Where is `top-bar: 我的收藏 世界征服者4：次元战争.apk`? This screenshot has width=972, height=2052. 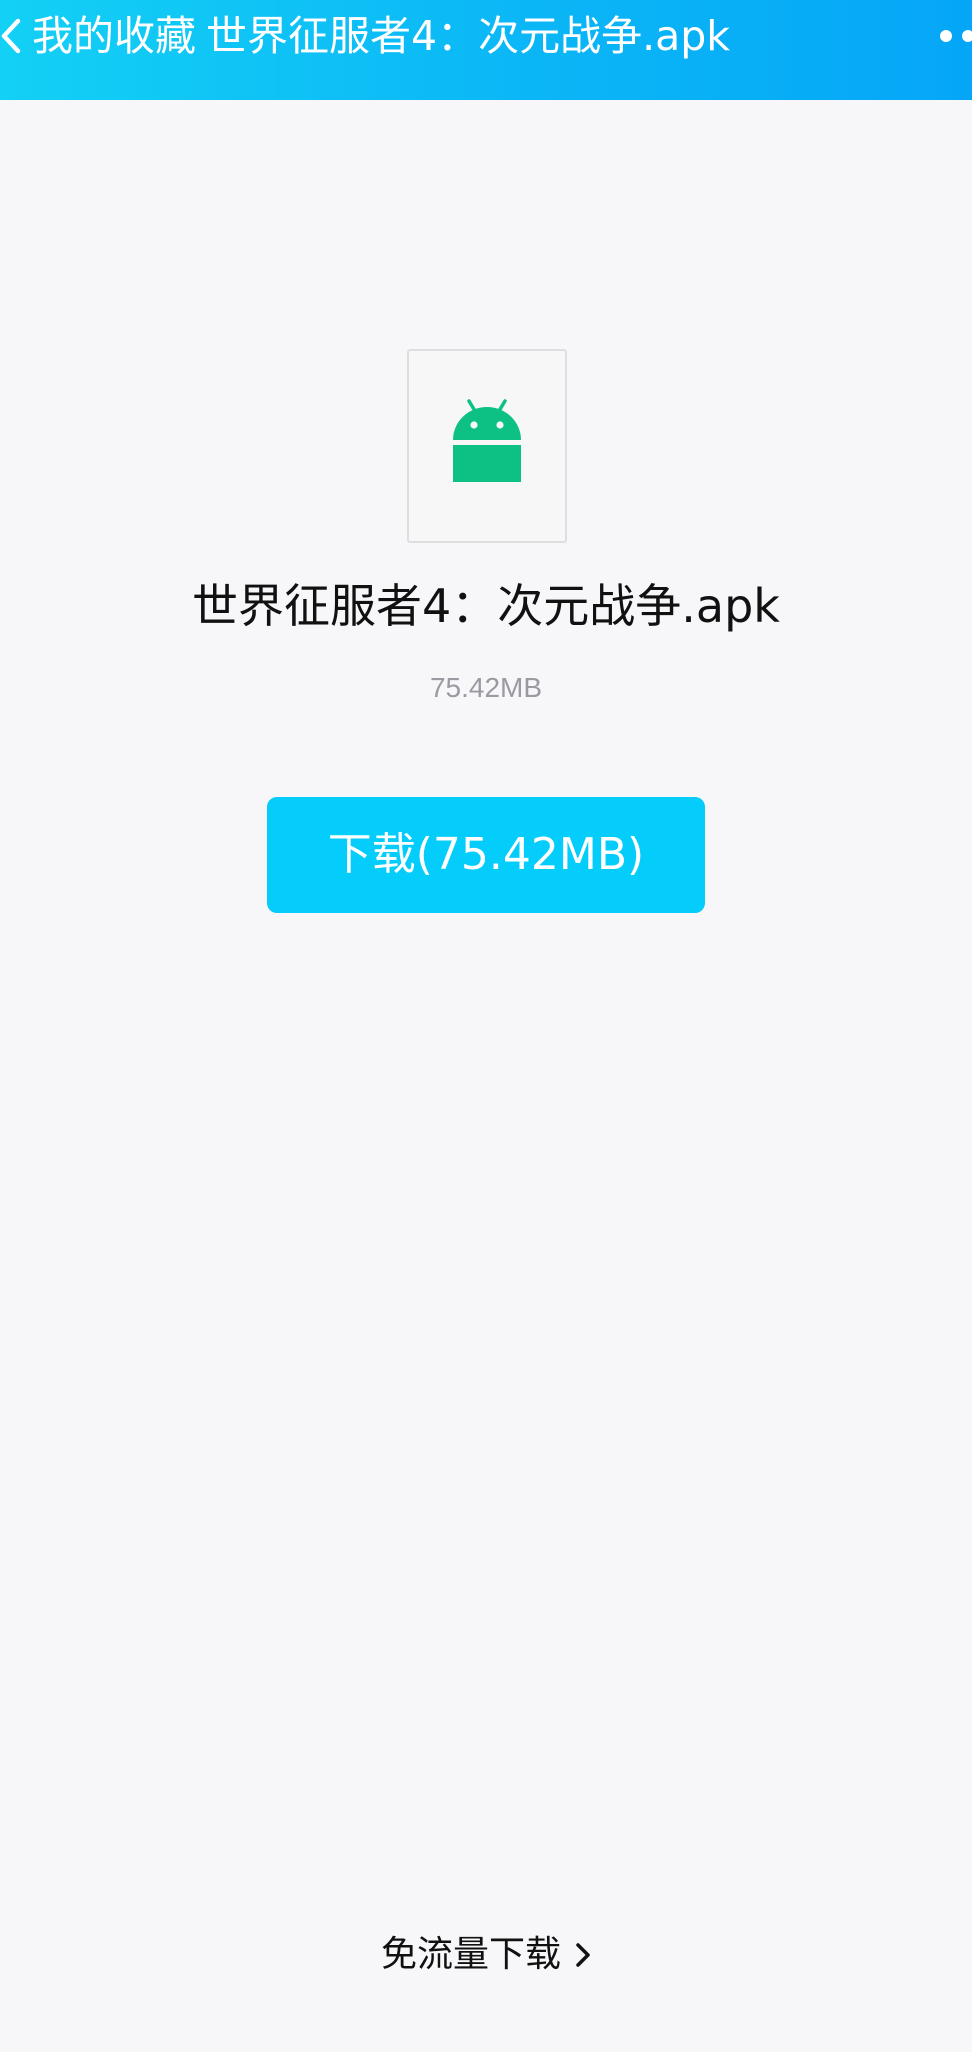
top-bar: 我的收藏 世界征服者4：次元战争.apk is located at coordinates (486, 50).